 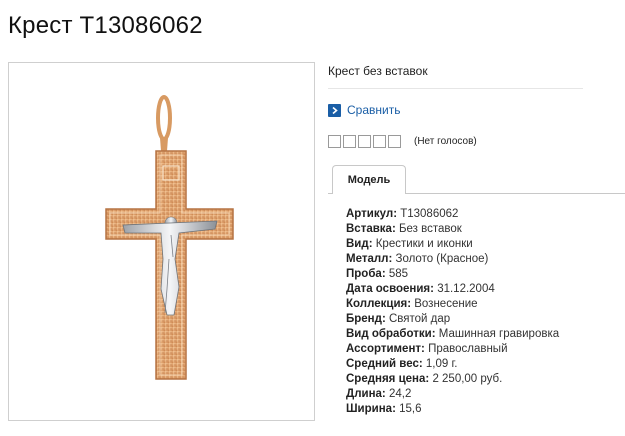 I want to click on spec-row: Вид обработки: Машинная гравировка, so click(x=453, y=334).